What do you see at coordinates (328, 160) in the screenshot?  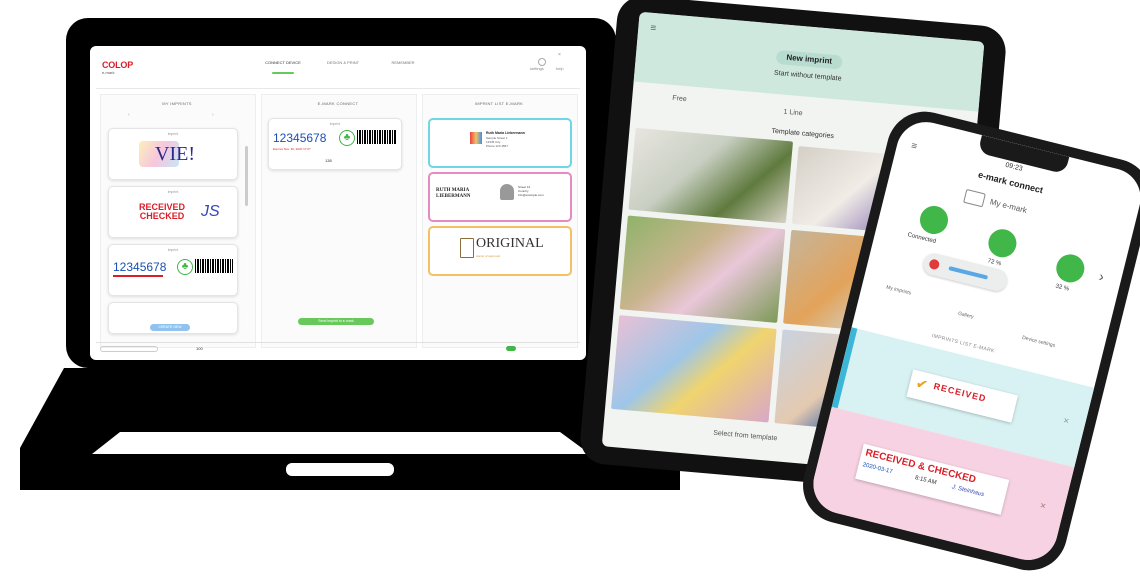 I see `print-count: 138` at bounding box center [328, 160].